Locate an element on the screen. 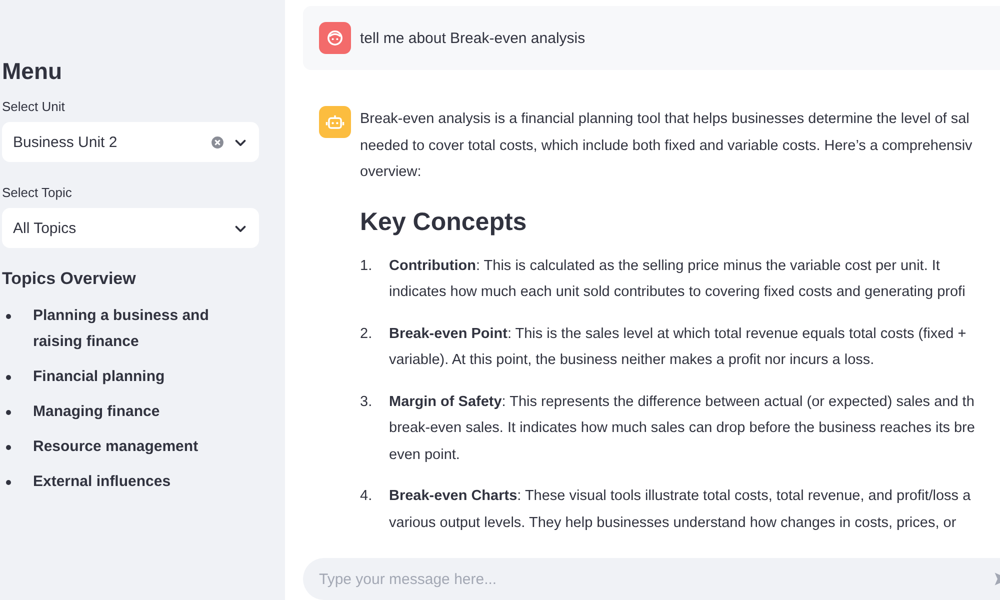 This screenshot has width=1000, height=600. select-value: All Topics is located at coordinates (44, 228).